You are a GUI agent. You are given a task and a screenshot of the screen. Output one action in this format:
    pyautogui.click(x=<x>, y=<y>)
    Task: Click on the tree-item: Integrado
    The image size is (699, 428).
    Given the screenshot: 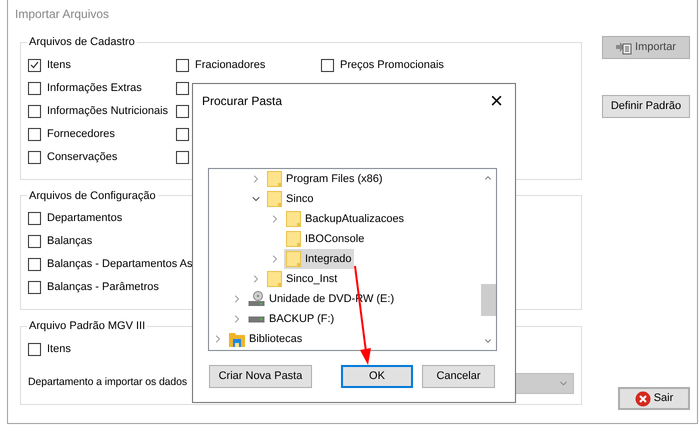 What is the action you would take?
    pyautogui.click(x=319, y=259)
    